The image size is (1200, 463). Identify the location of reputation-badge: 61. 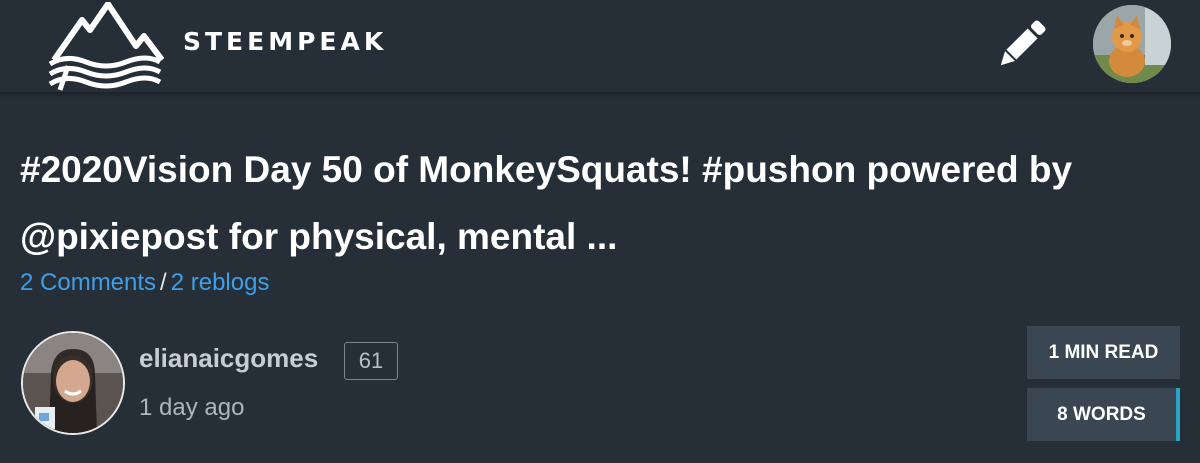
(371, 361).